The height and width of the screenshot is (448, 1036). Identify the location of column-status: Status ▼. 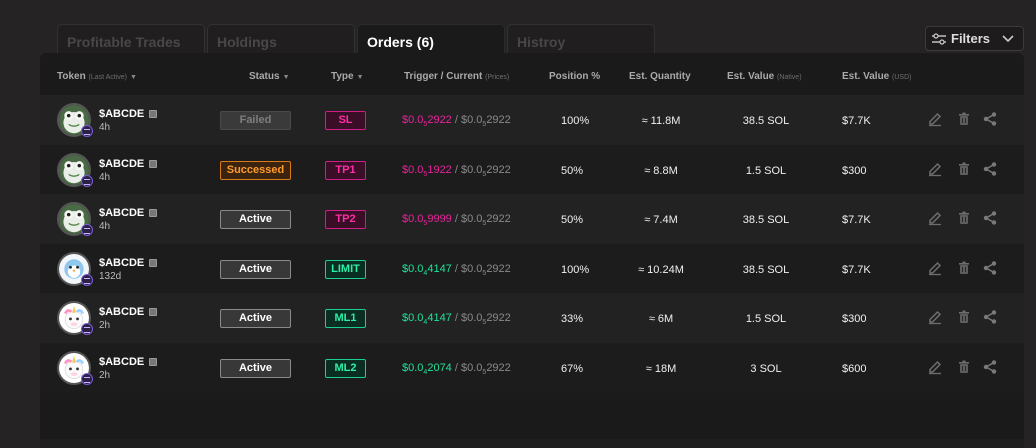
(269, 76).